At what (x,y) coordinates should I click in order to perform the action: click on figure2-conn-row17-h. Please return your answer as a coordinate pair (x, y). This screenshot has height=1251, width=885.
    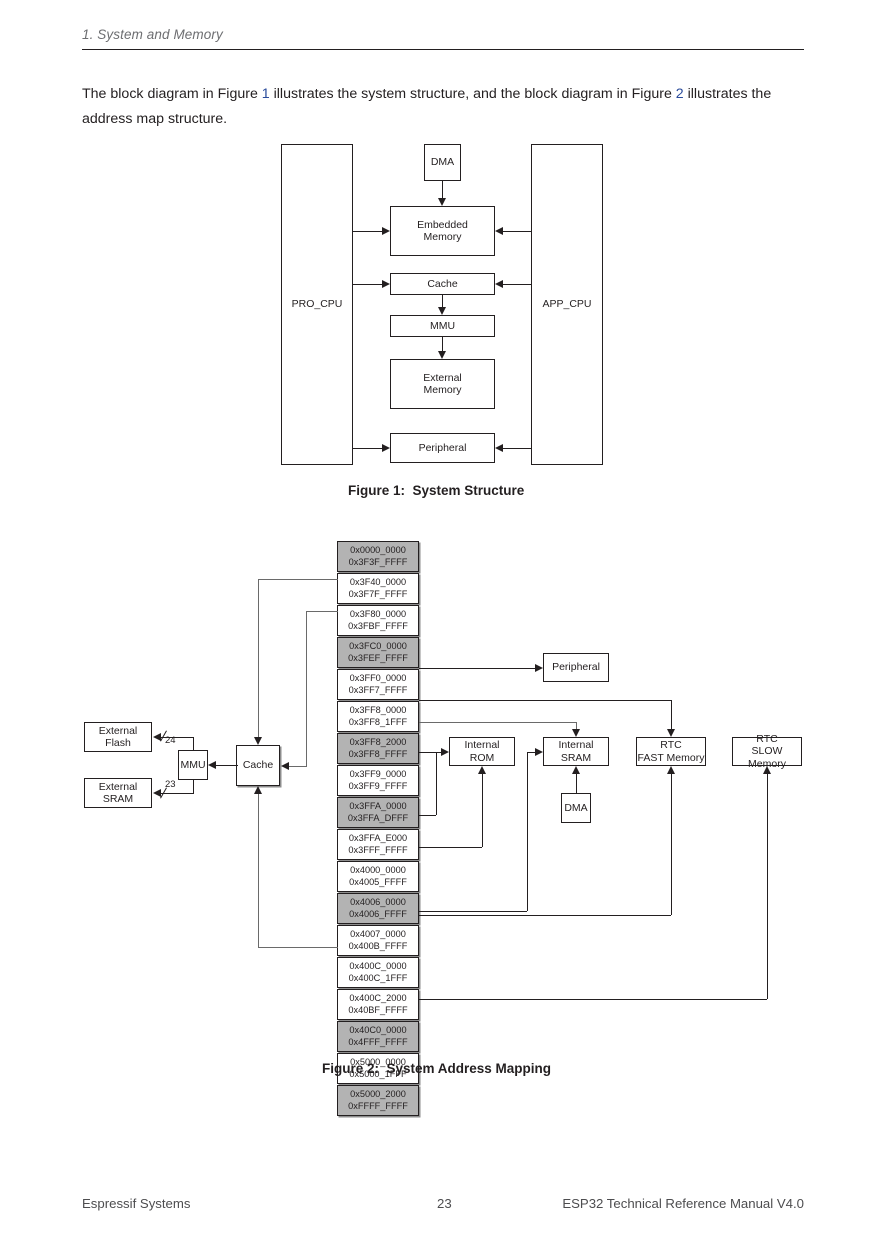
    Looking at the image, I should click on (593, 999).